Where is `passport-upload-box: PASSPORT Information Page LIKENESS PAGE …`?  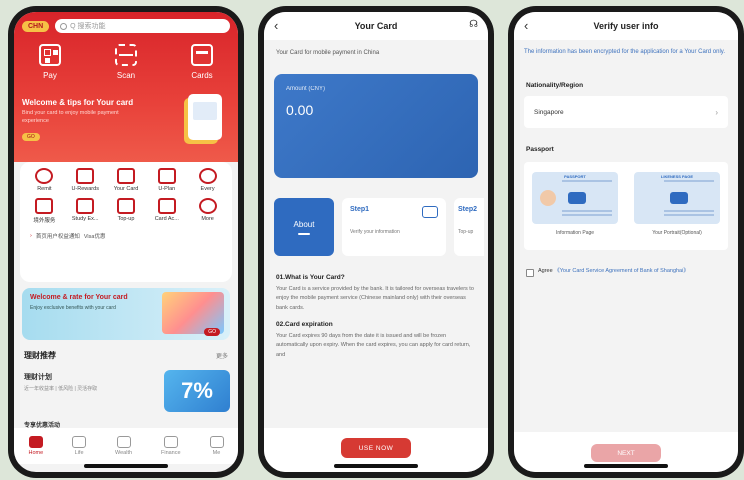
passport-upload-box: PASSPORT Information Page LIKENESS PAGE … is located at coordinates (626, 206).